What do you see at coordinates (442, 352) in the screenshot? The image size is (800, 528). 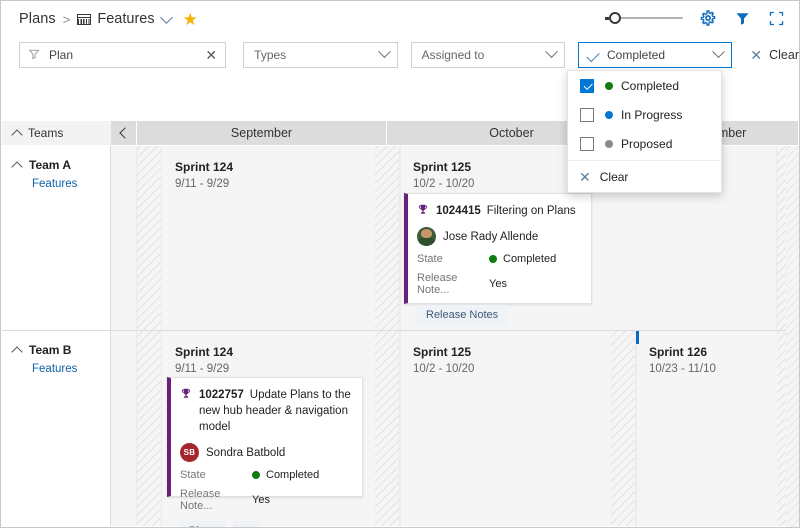 I see `sprint-title: Sprint 125` at bounding box center [442, 352].